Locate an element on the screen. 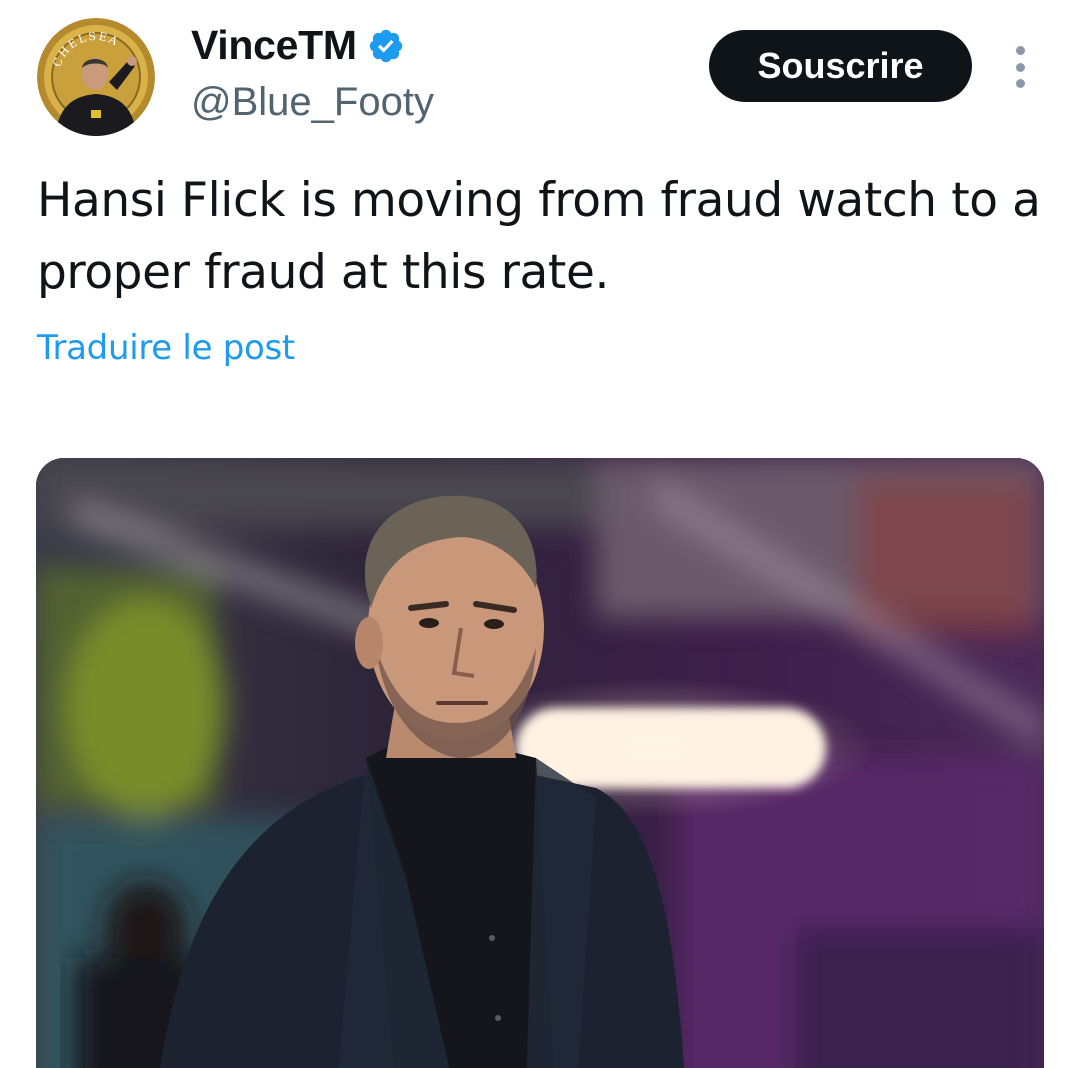 The width and height of the screenshot is (1080, 1068). more-options-icon is located at coordinates (1020, 67).